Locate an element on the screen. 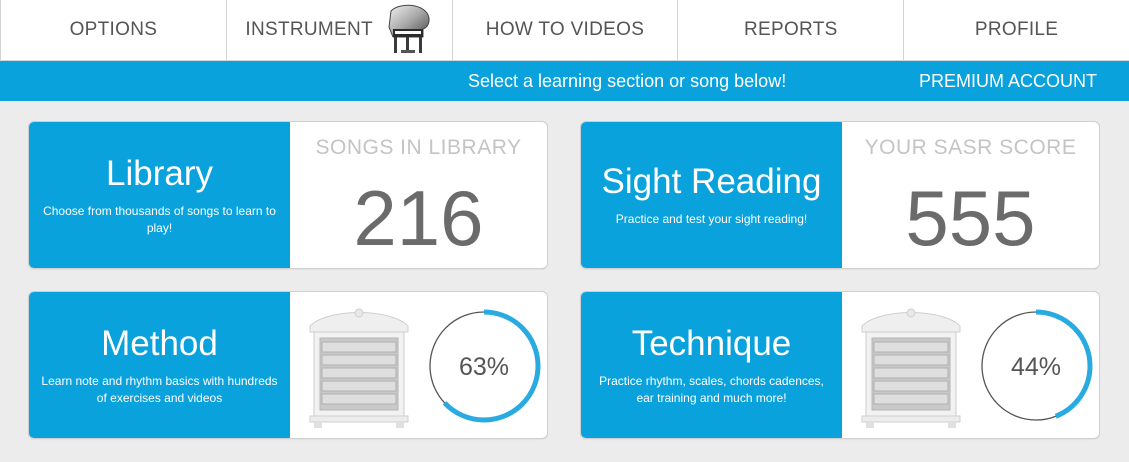  nav-options-label: OPTIONS is located at coordinates (113, 29).